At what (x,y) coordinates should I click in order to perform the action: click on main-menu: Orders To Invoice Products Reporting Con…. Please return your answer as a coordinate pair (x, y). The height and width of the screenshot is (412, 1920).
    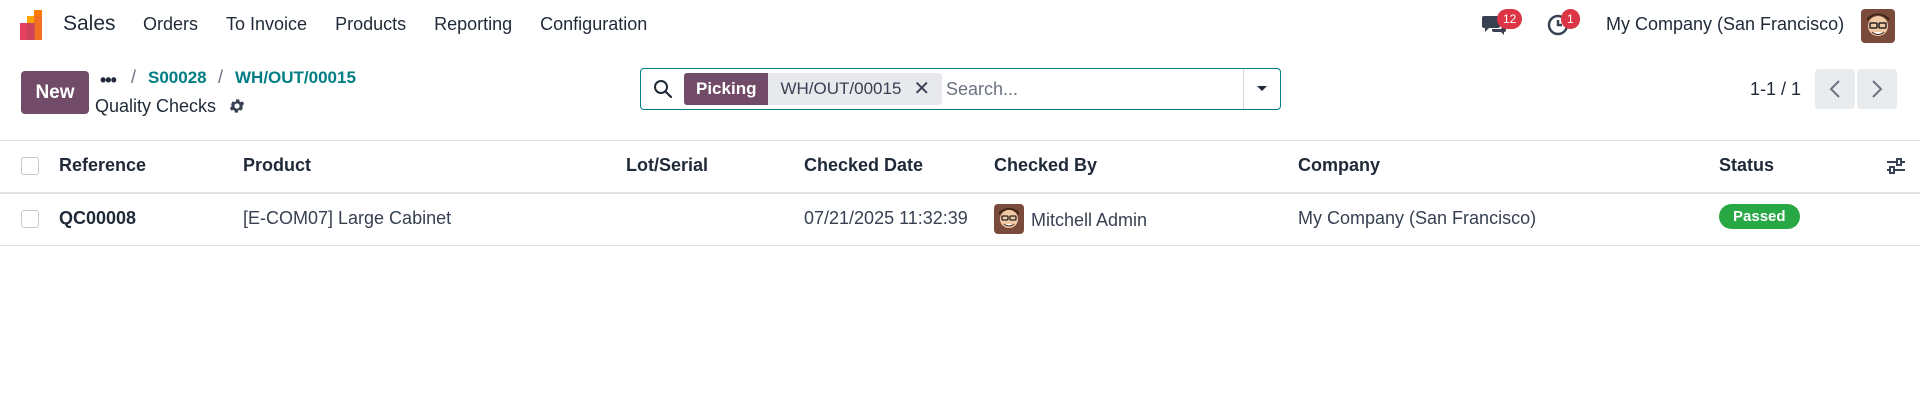
    Looking at the image, I should click on (409, 24).